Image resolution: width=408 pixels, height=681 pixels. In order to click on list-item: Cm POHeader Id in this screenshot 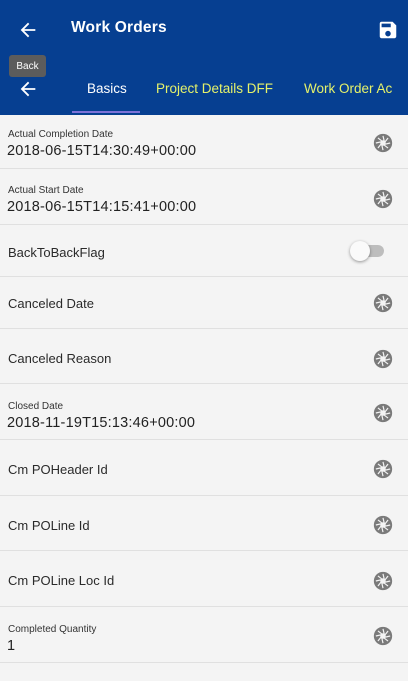, I will do `click(204, 468)`.